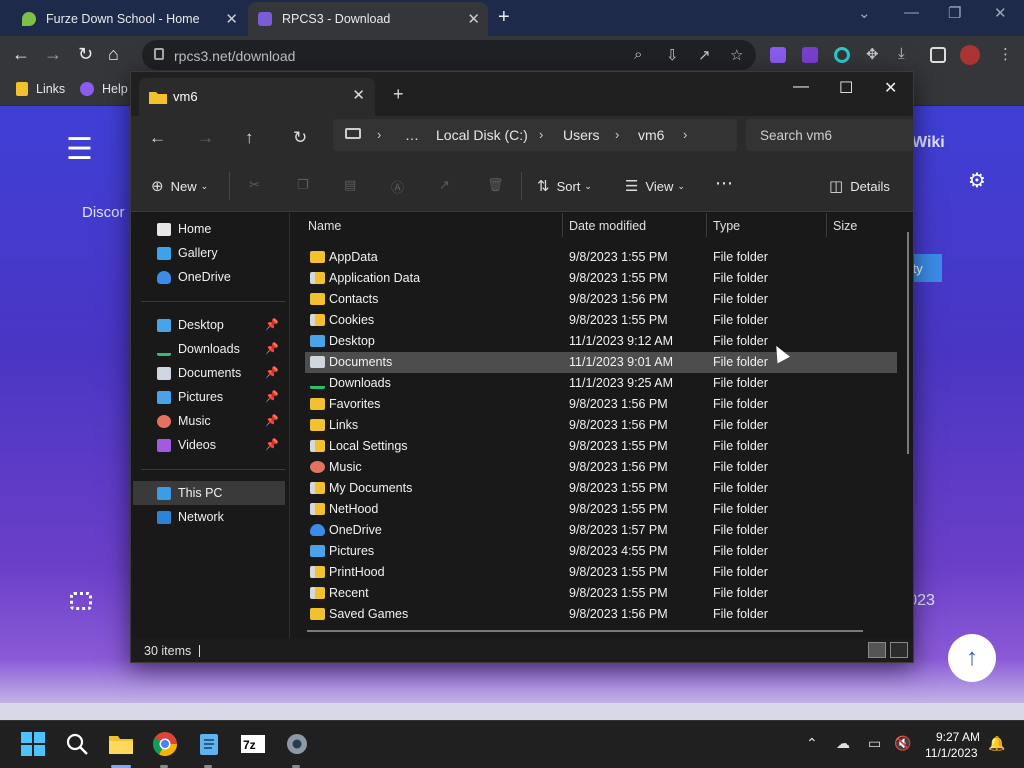 This screenshot has width=1024, height=768. I want to click on extension-purple-icon, so click(778, 55).